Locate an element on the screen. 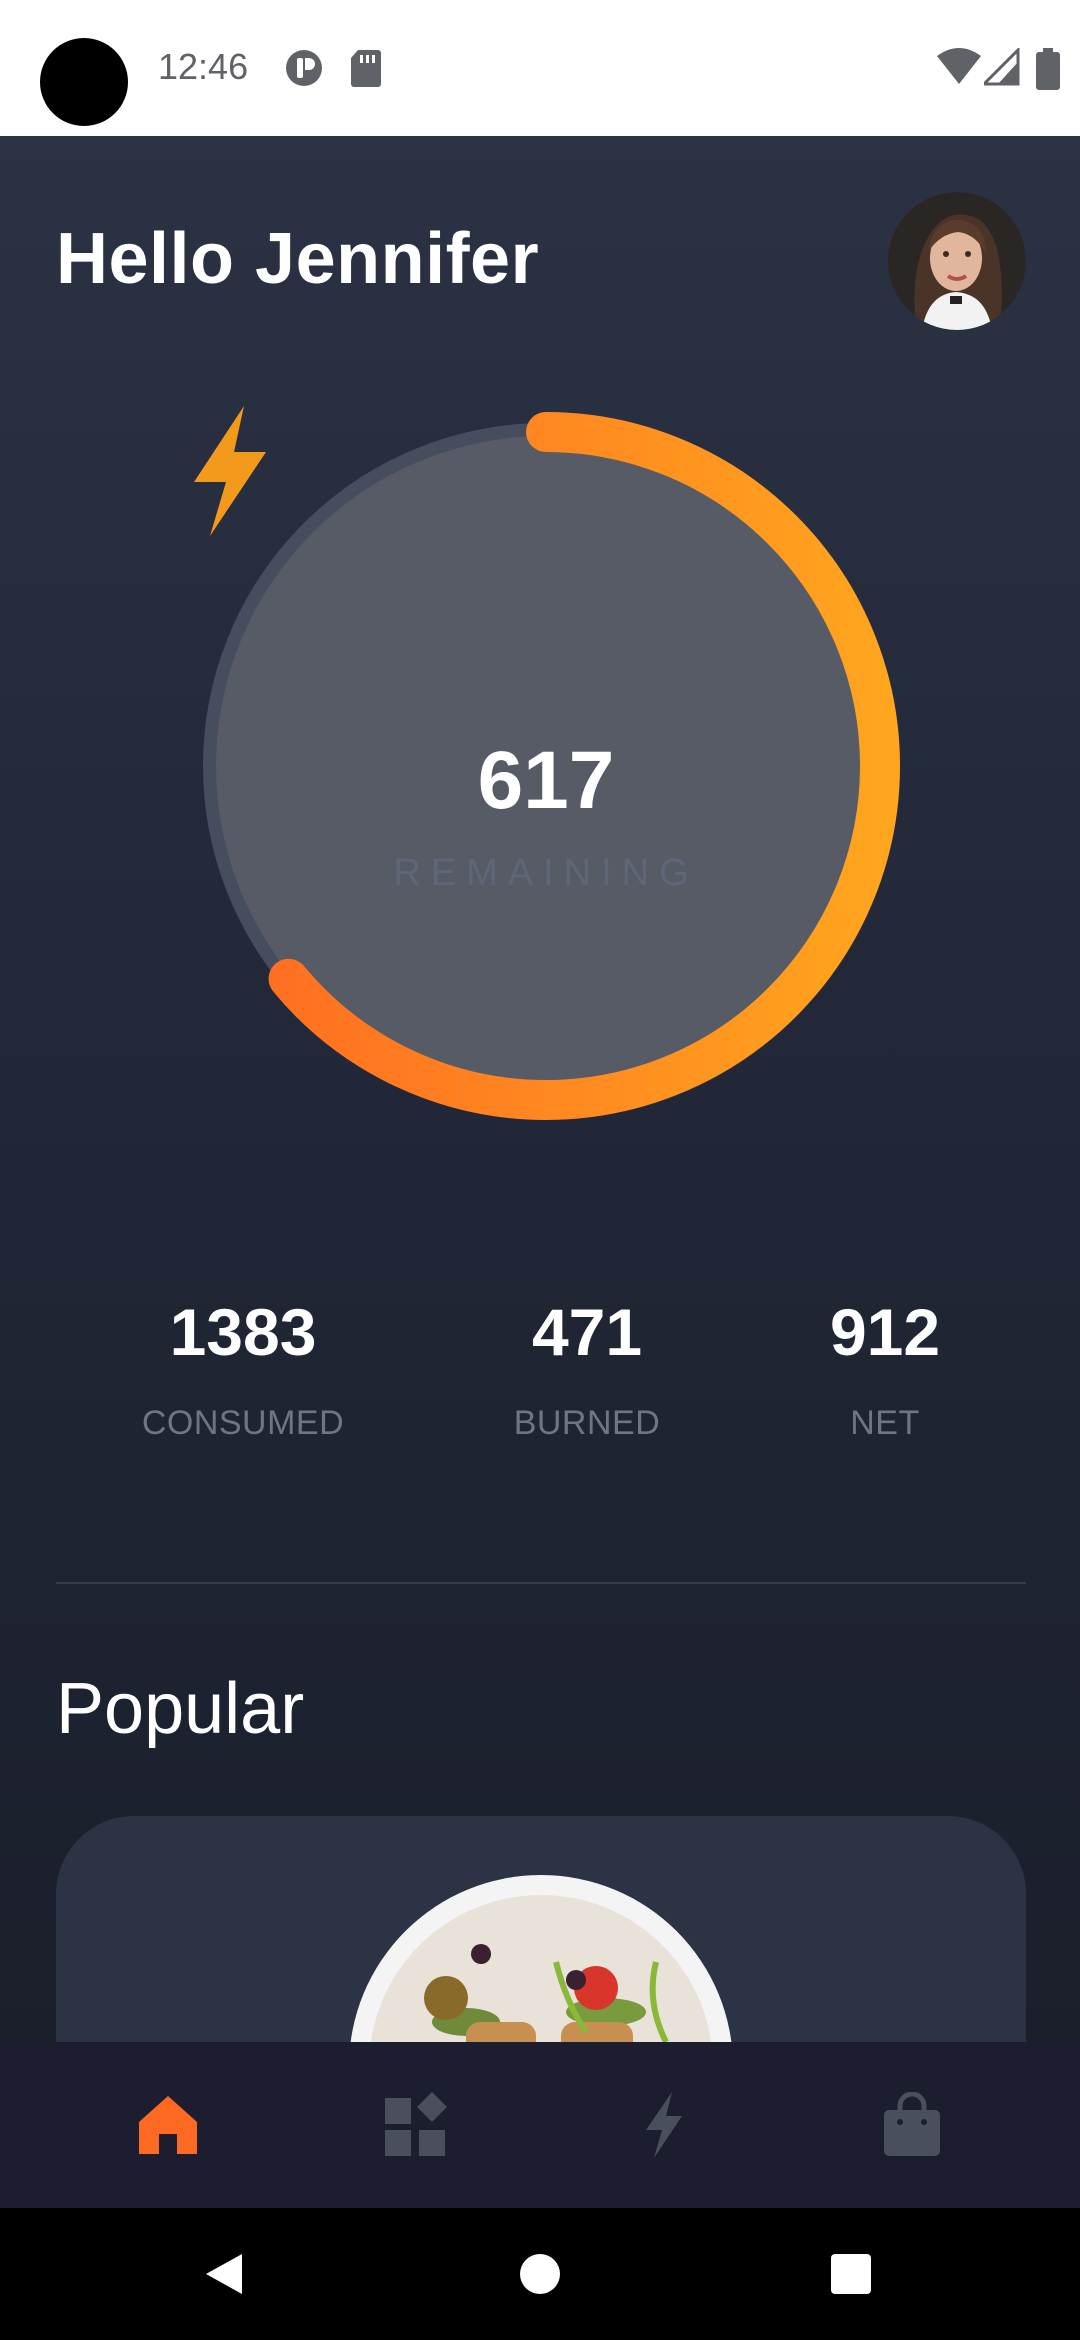 Image resolution: width=1080 pixels, height=2340 pixels. home-circle-icon is located at coordinates (540, 2274).